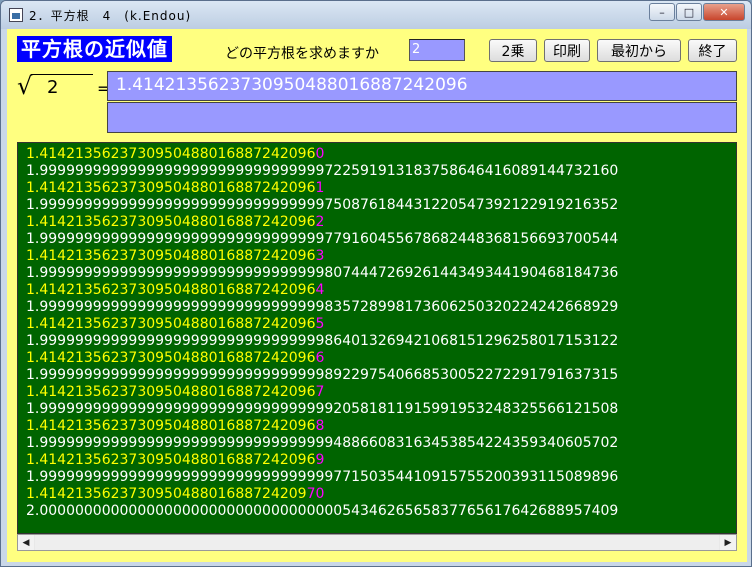 Image resolution: width=752 pixels, height=567 pixels. Describe the element at coordinates (25, 86) in the screenshot. I see `sqrt-symbol-icon: √` at that location.